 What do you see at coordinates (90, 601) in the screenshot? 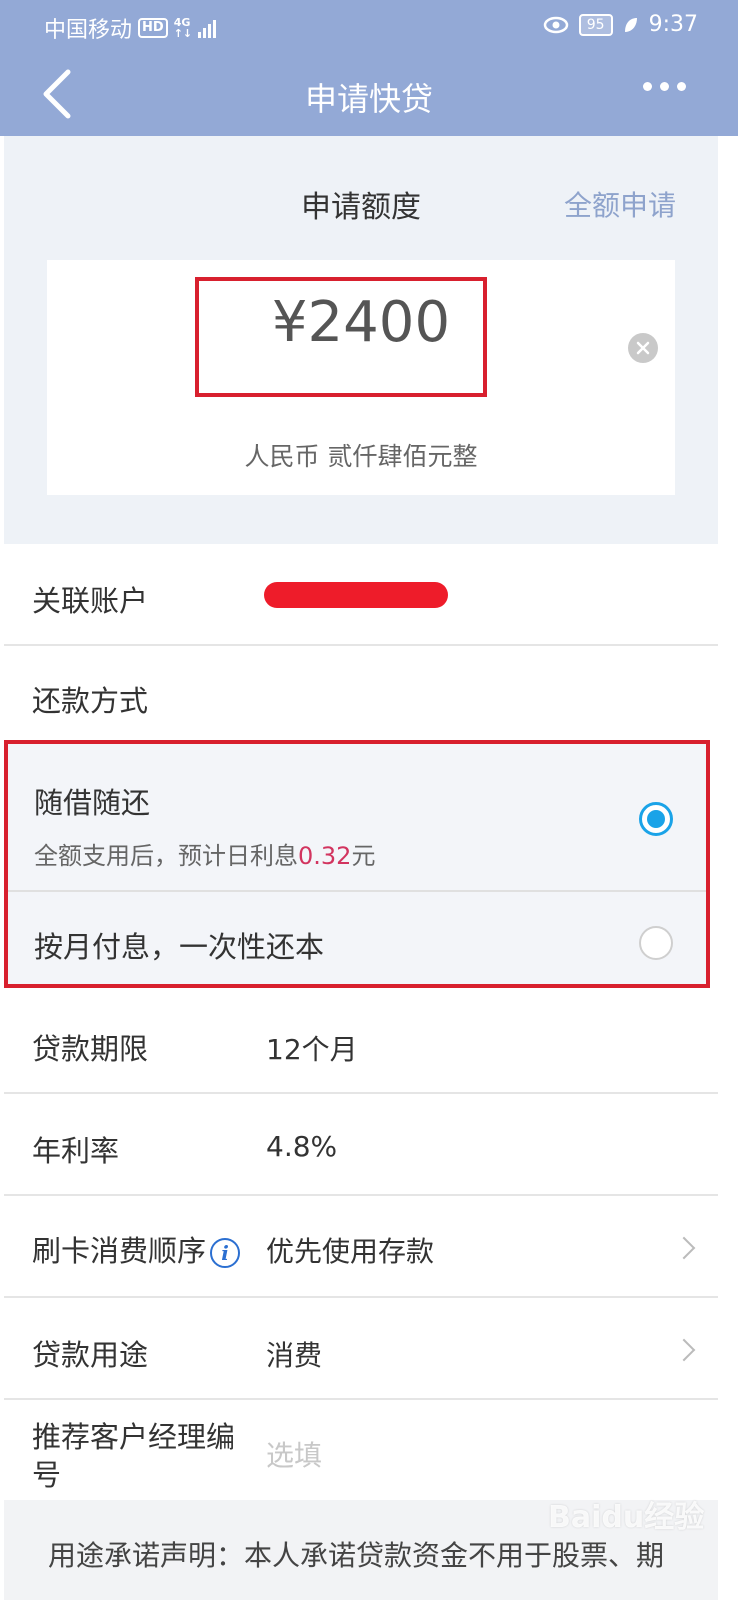
I see `linked-account-label: 关联账户` at bounding box center [90, 601].